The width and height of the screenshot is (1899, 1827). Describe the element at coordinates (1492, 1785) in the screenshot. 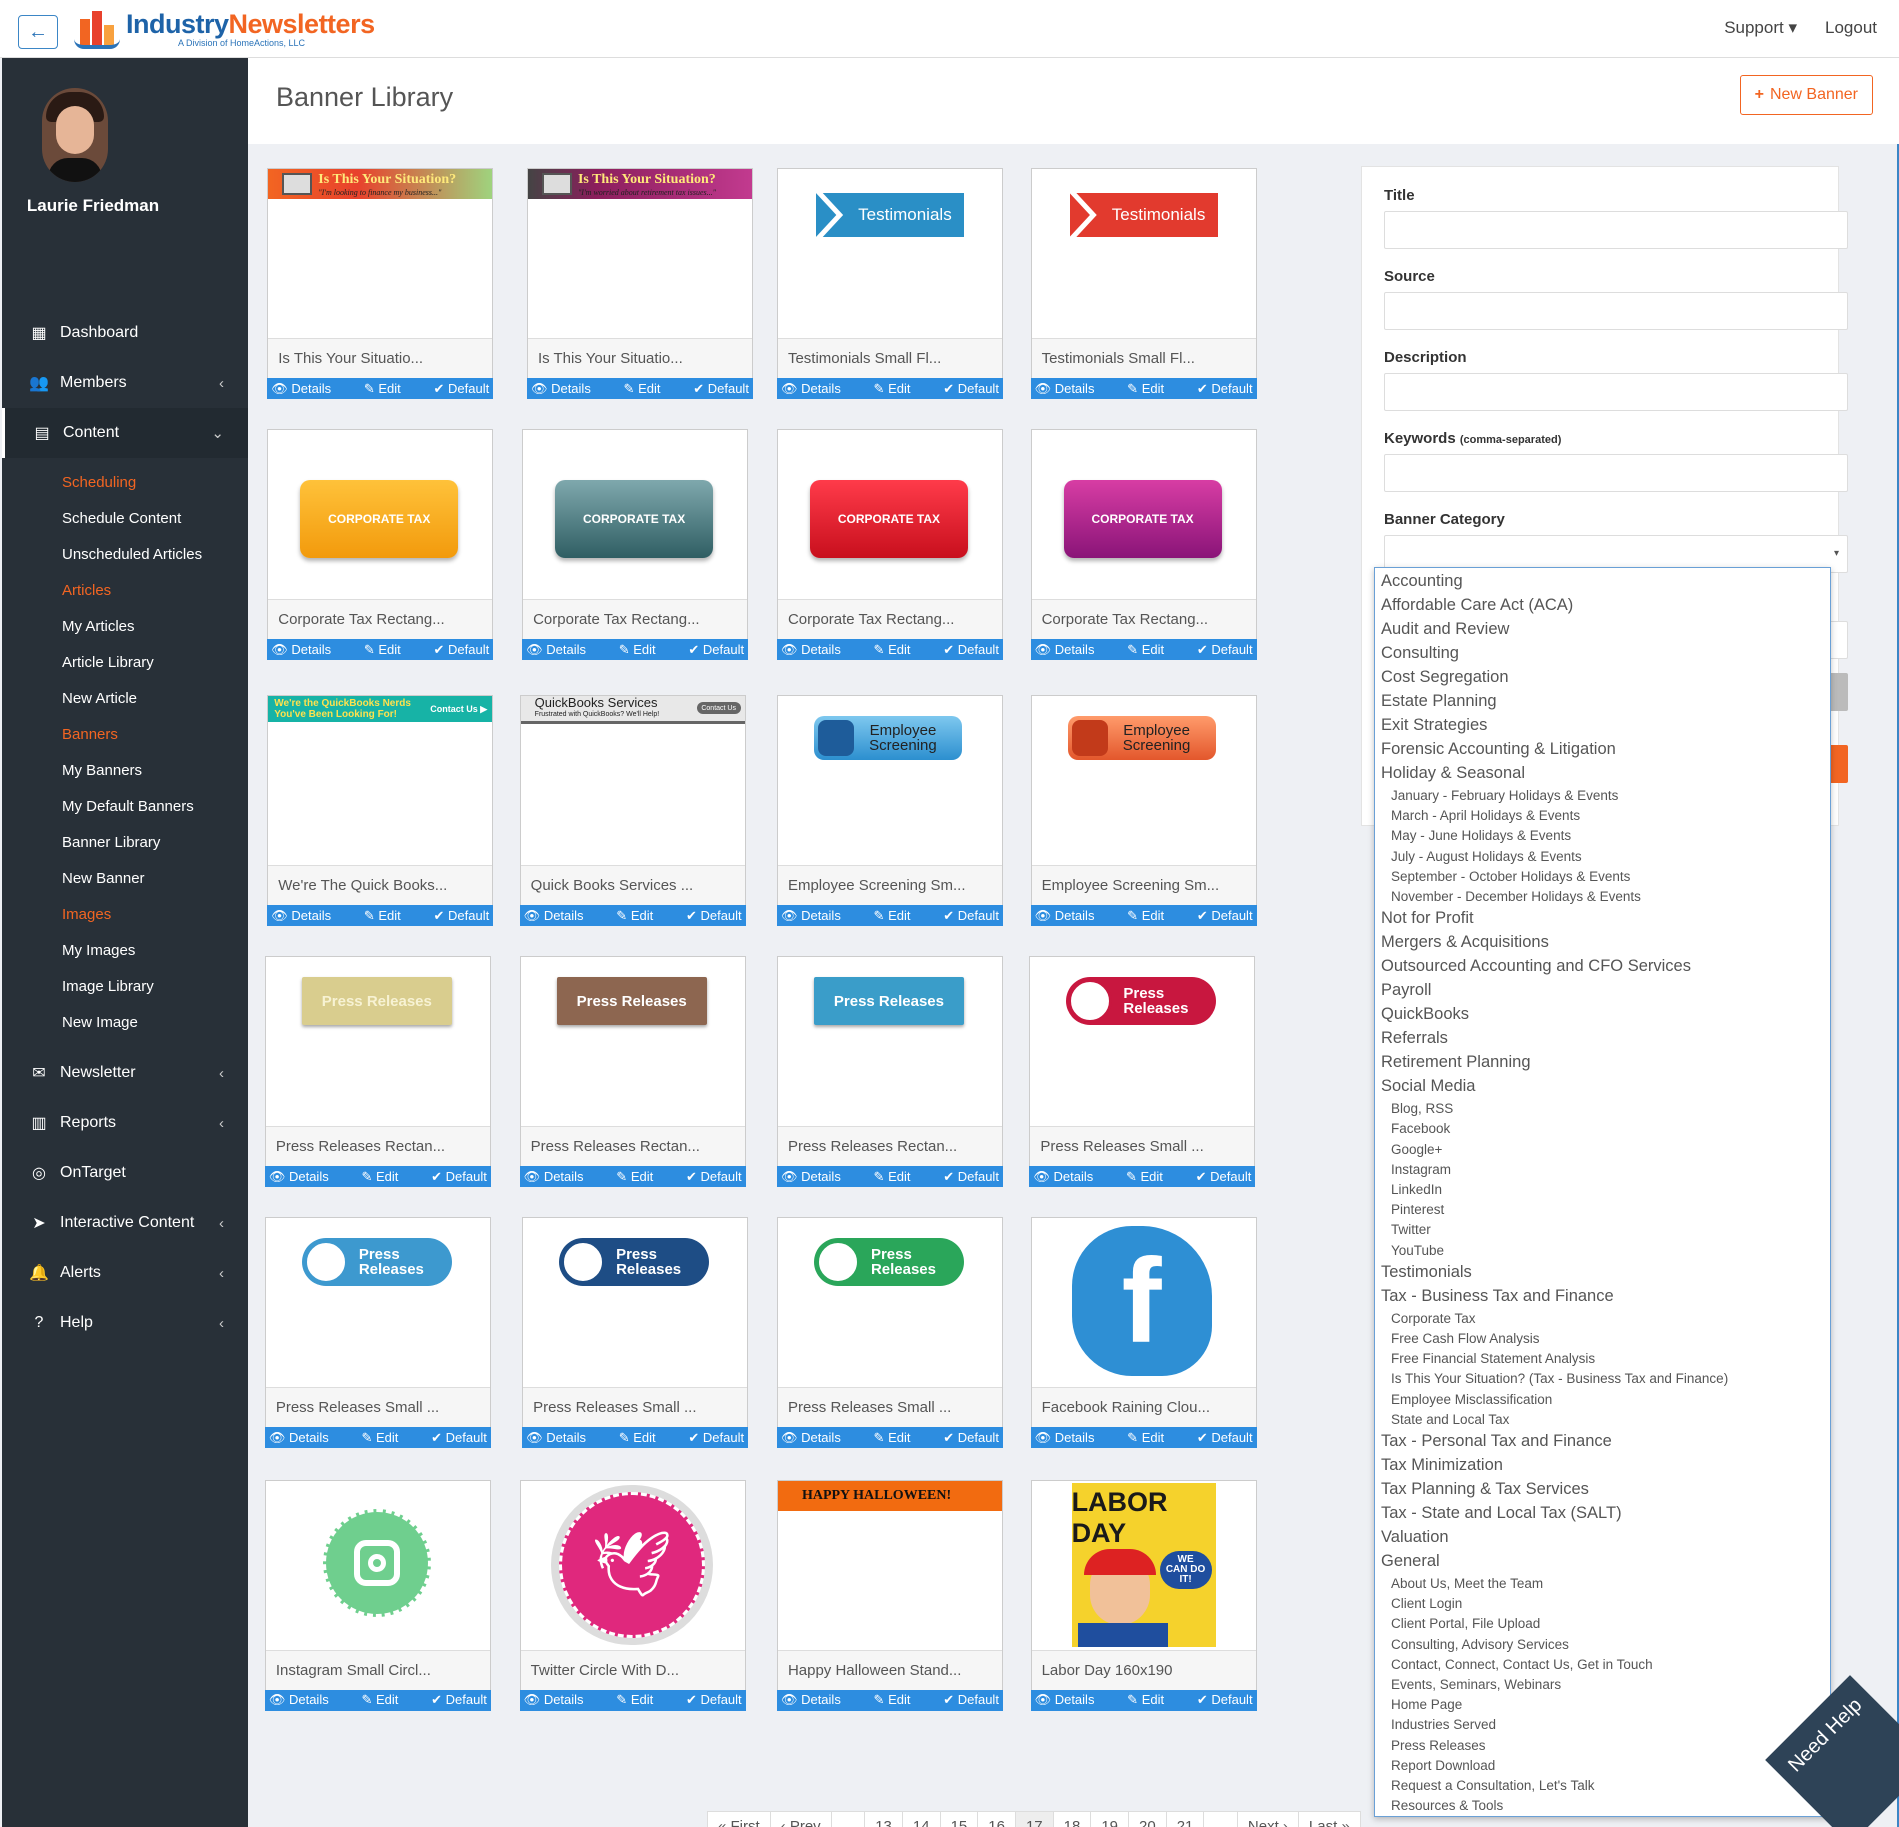

I see `category-option: Request a Consultation, Let's Talk` at that location.